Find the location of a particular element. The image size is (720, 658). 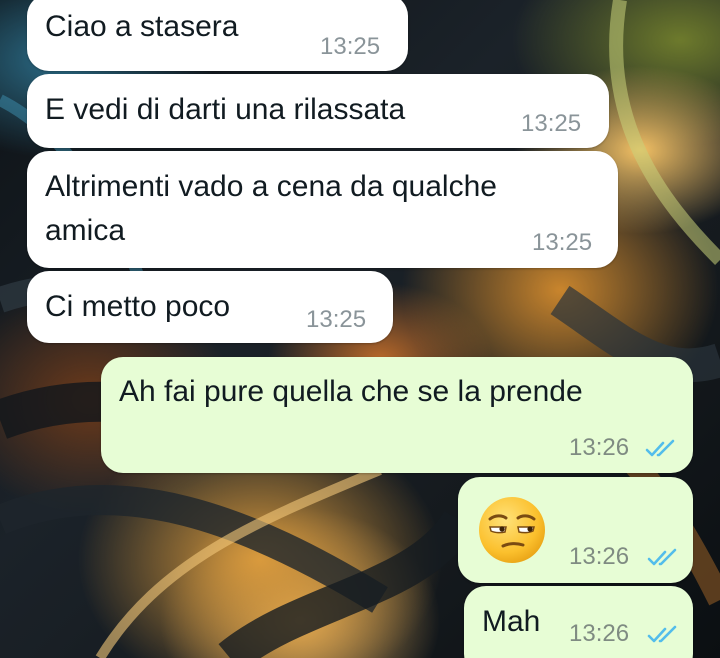

incoming-message: Ci metto poco 13:25 is located at coordinates (210, 307).